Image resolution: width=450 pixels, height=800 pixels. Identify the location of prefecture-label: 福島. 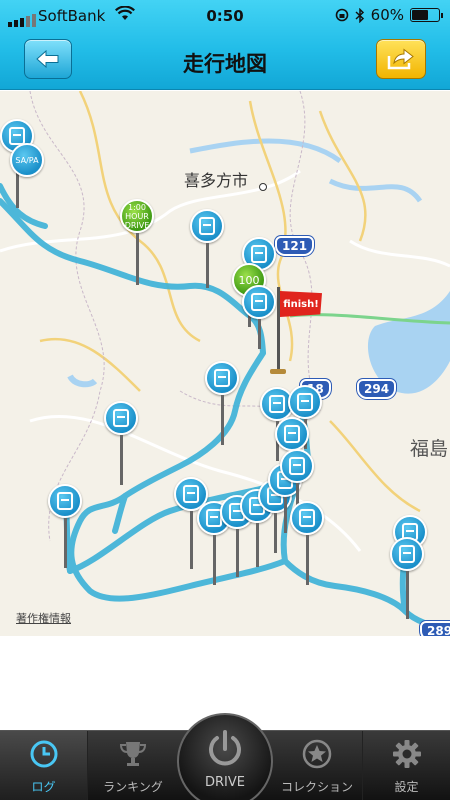
(429, 449).